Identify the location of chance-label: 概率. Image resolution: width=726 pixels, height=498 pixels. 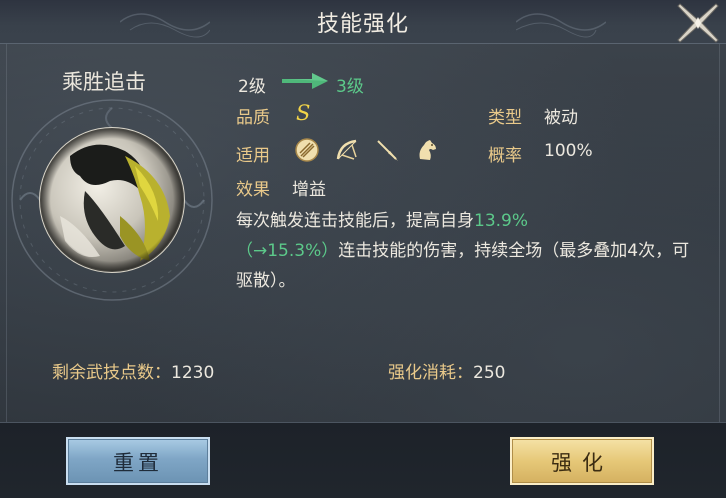
(505, 156).